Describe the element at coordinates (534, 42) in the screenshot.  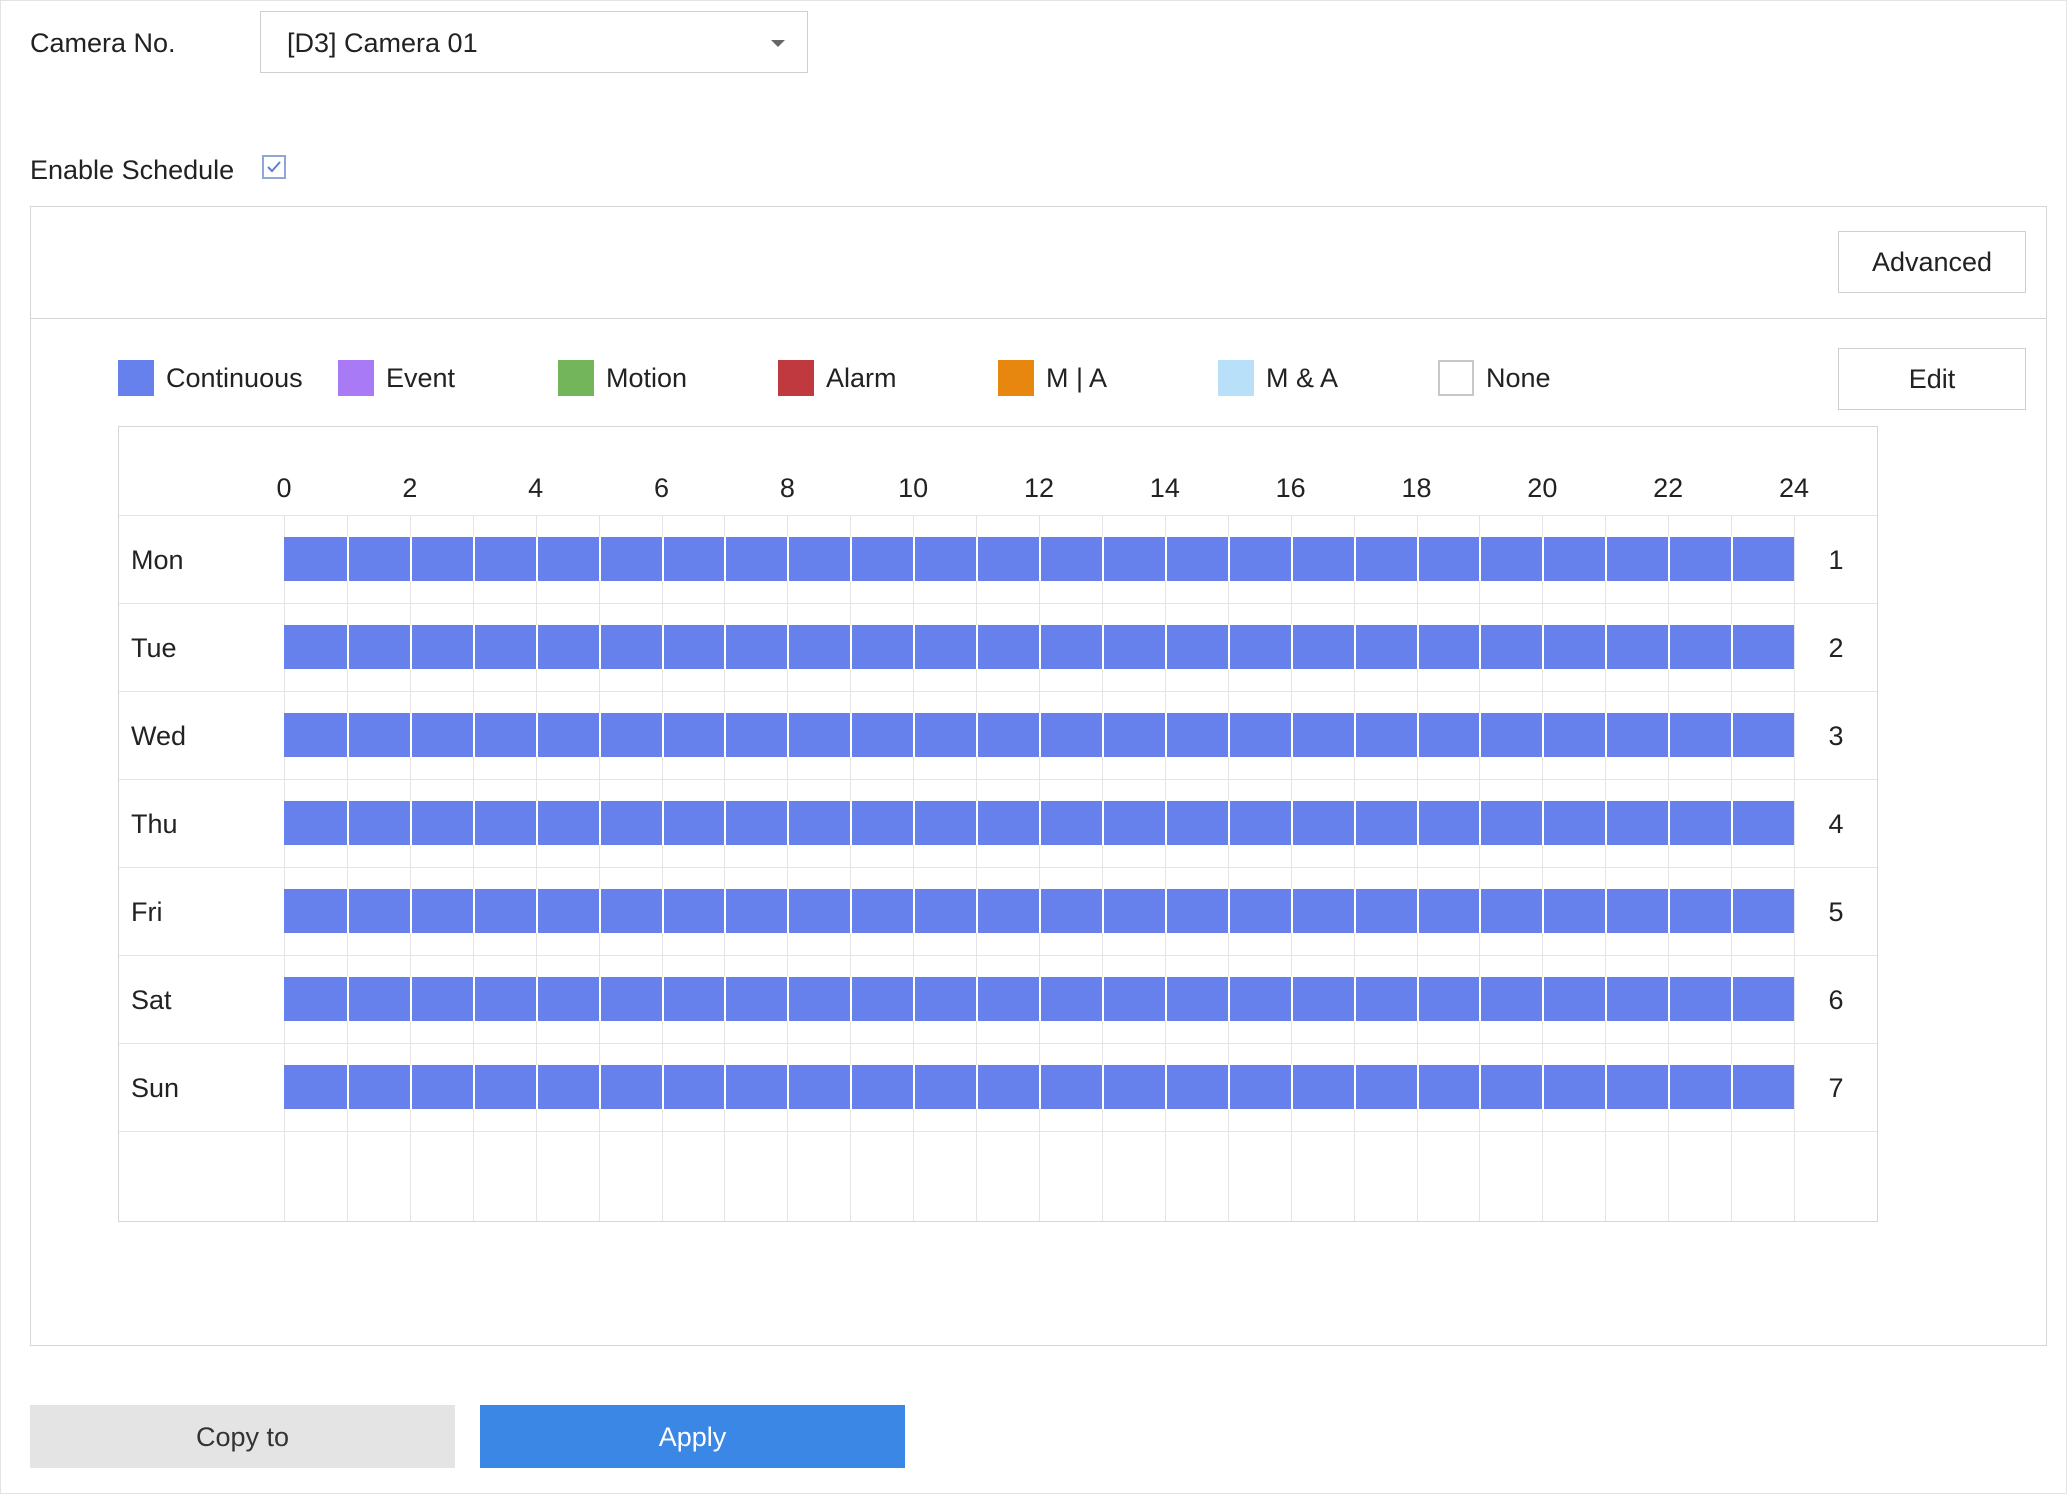
I see `camera-select: [D3] Camera 01` at that location.